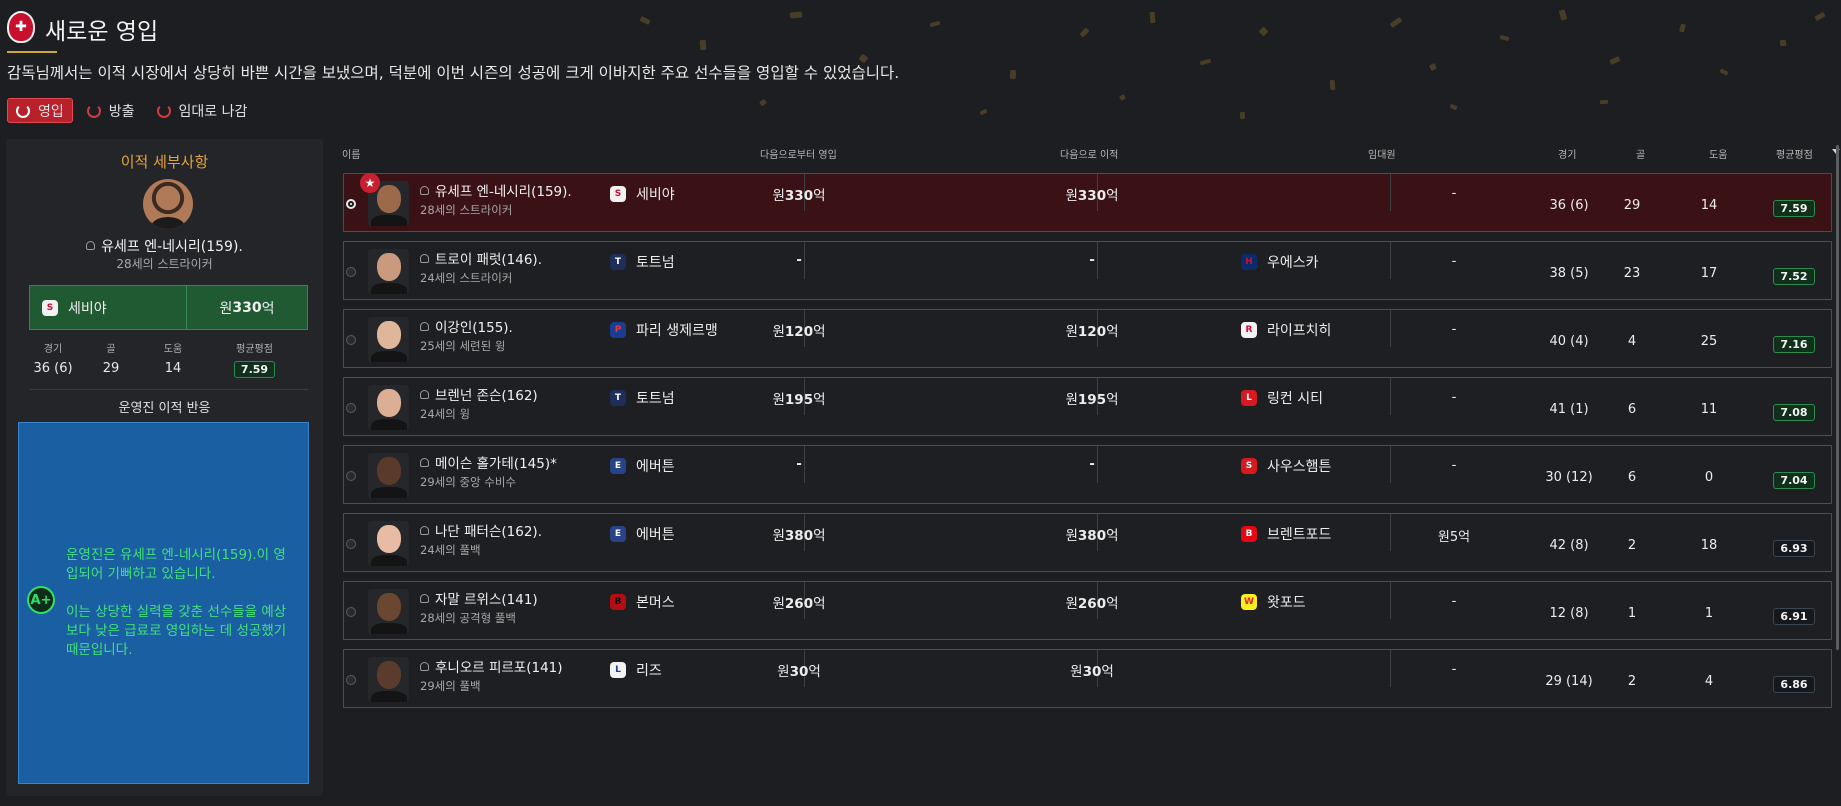 This screenshot has width=1841, height=806. Describe the element at coordinates (479, 394) in the screenshot. I see `player-name: 브렌넌 존슨(162)` at that location.